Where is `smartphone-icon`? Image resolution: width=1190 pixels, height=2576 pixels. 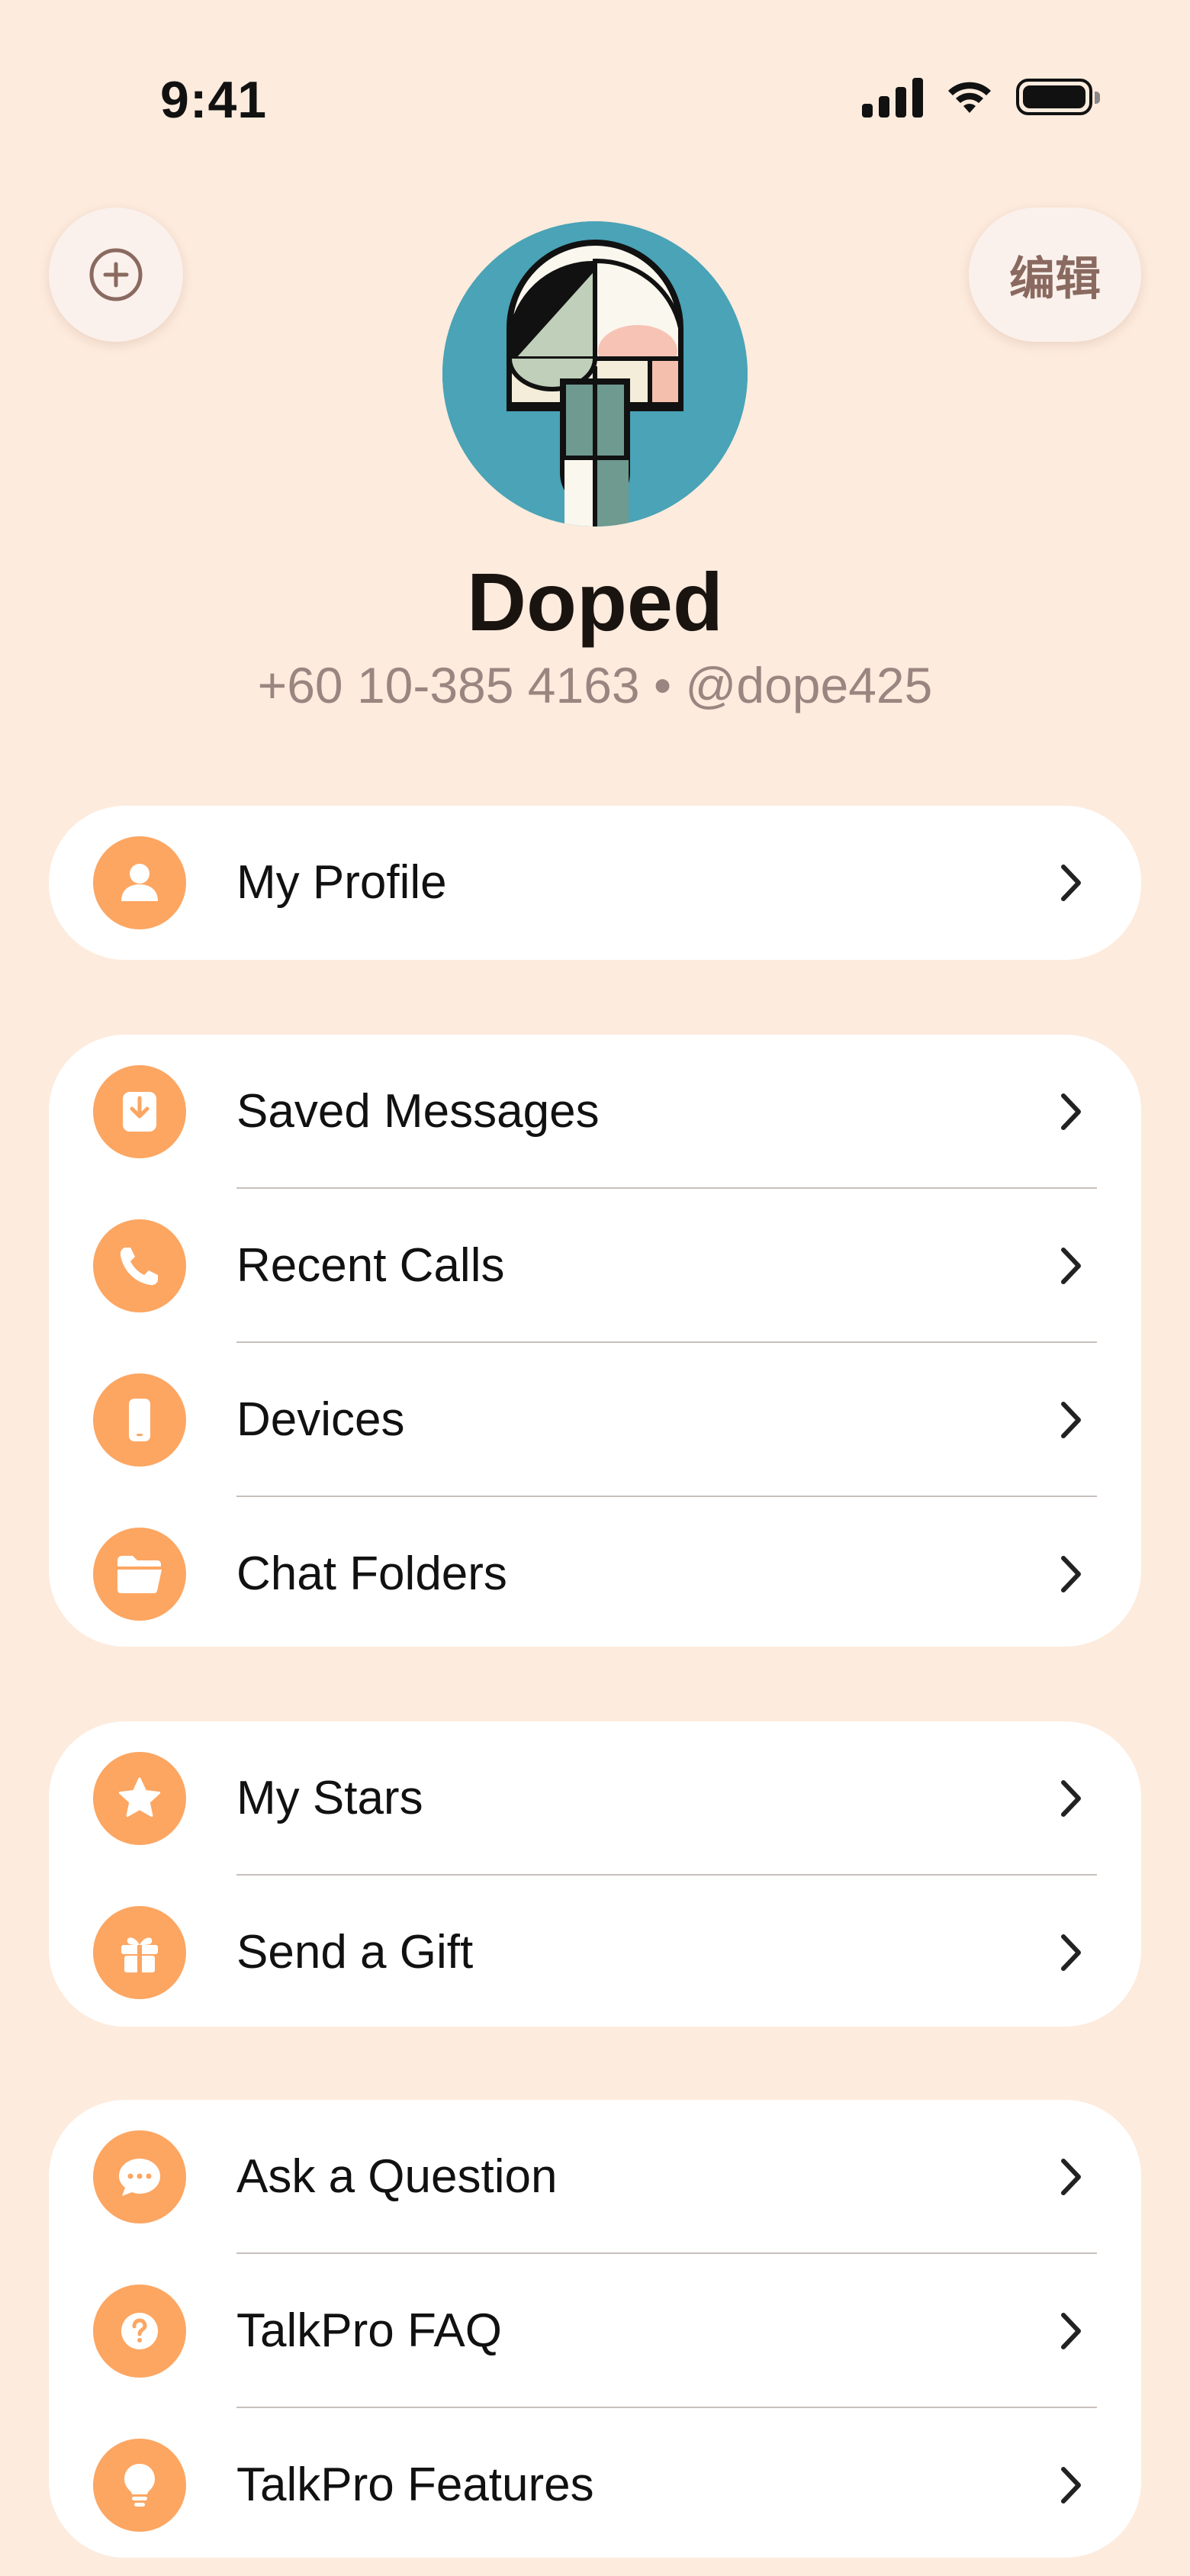 smartphone-icon is located at coordinates (139, 1420).